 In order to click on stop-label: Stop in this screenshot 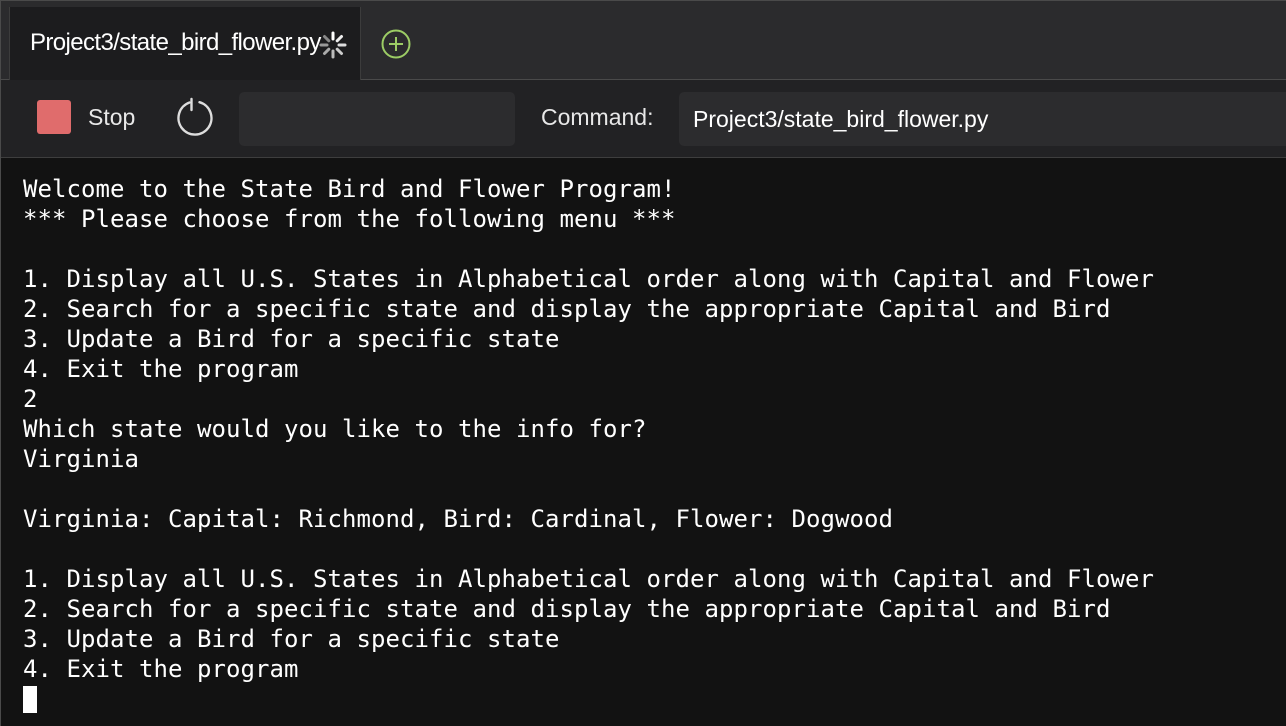, I will do `click(112, 117)`.